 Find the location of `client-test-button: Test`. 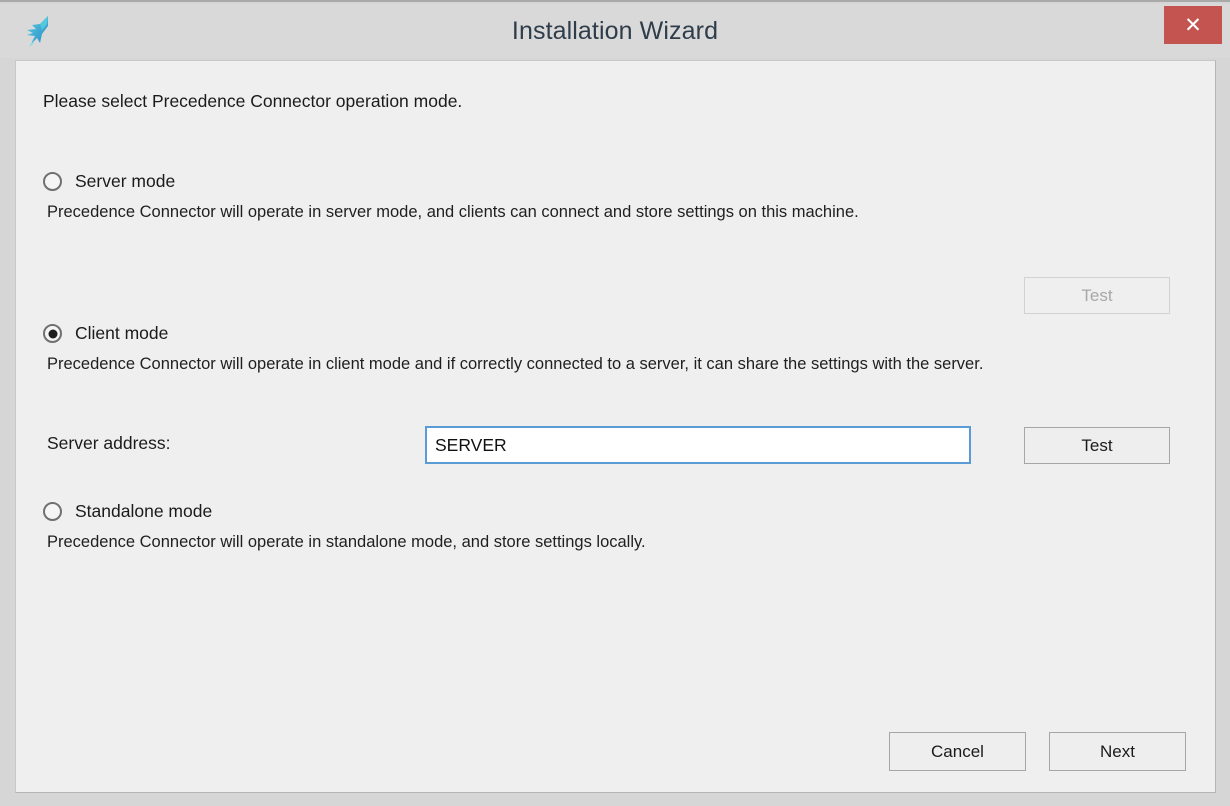

client-test-button: Test is located at coordinates (1097, 445).